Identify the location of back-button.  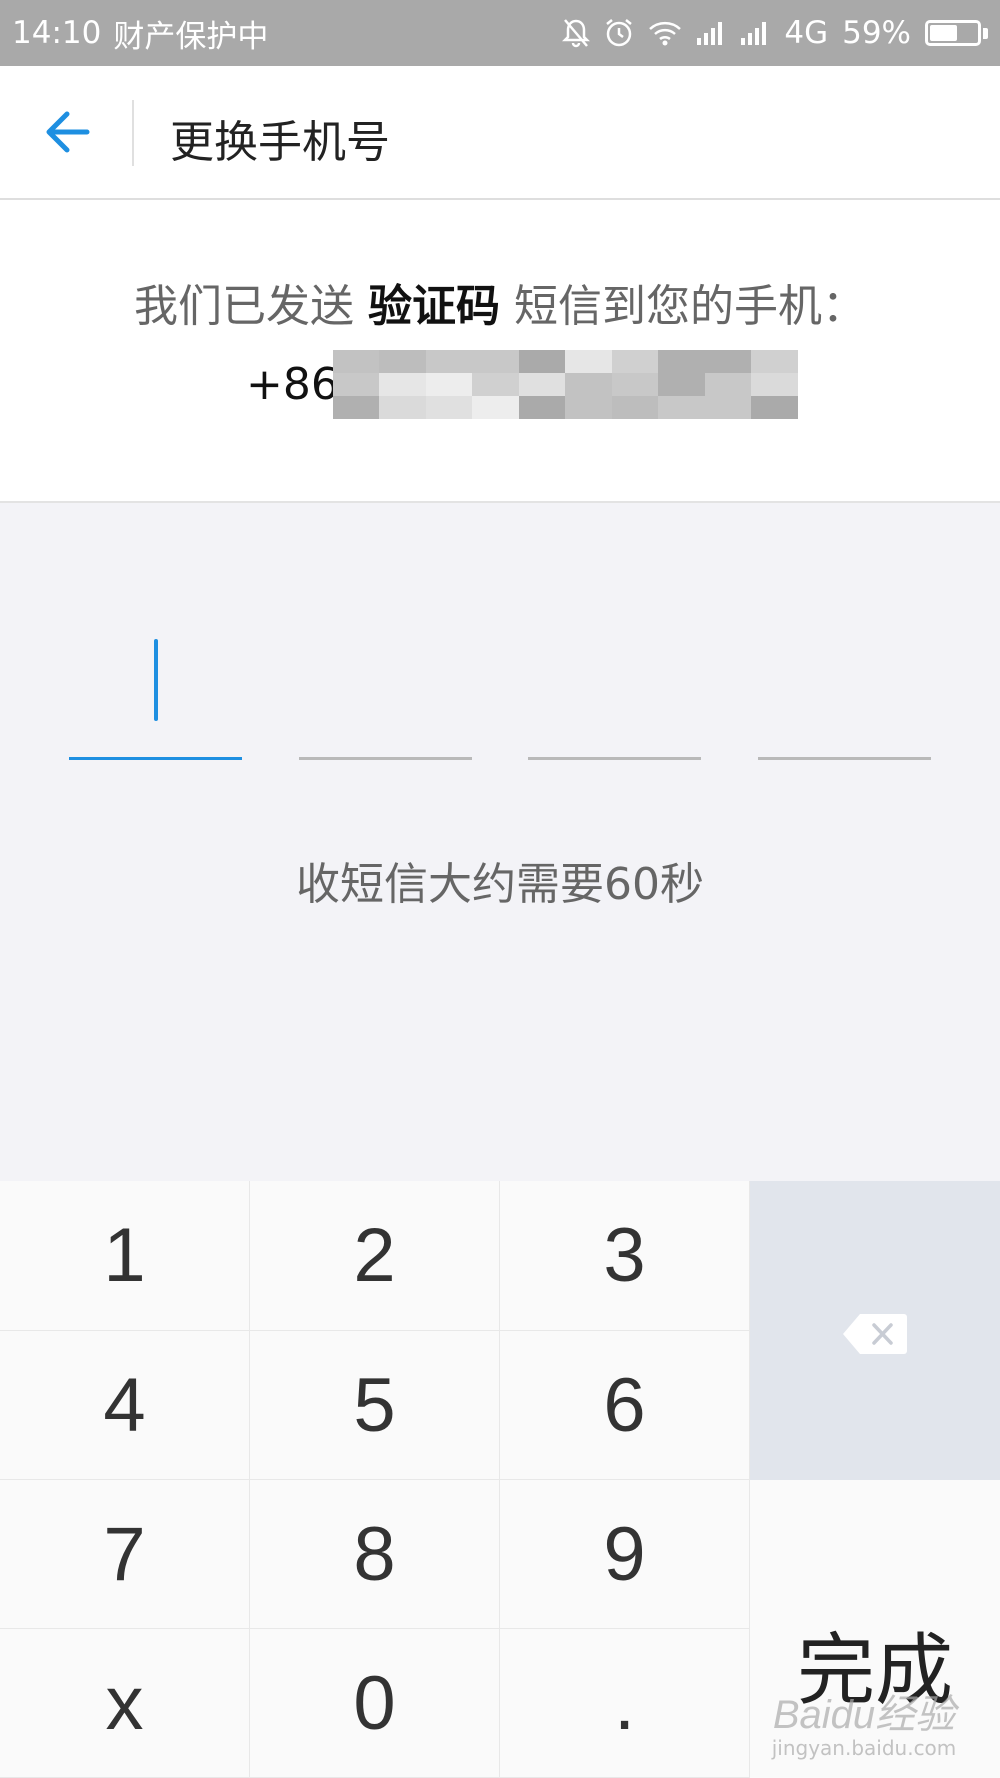
(67, 134).